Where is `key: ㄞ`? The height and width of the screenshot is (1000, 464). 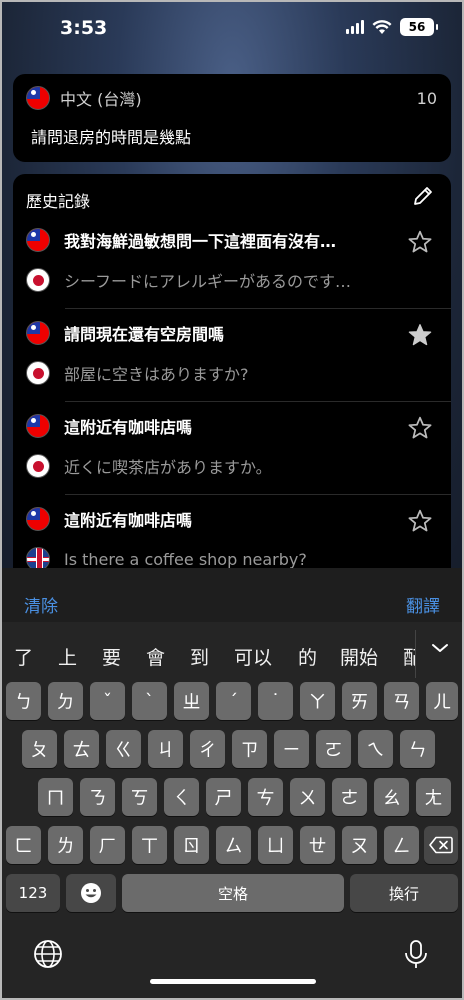
key: ㄞ is located at coordinates (359, 701).